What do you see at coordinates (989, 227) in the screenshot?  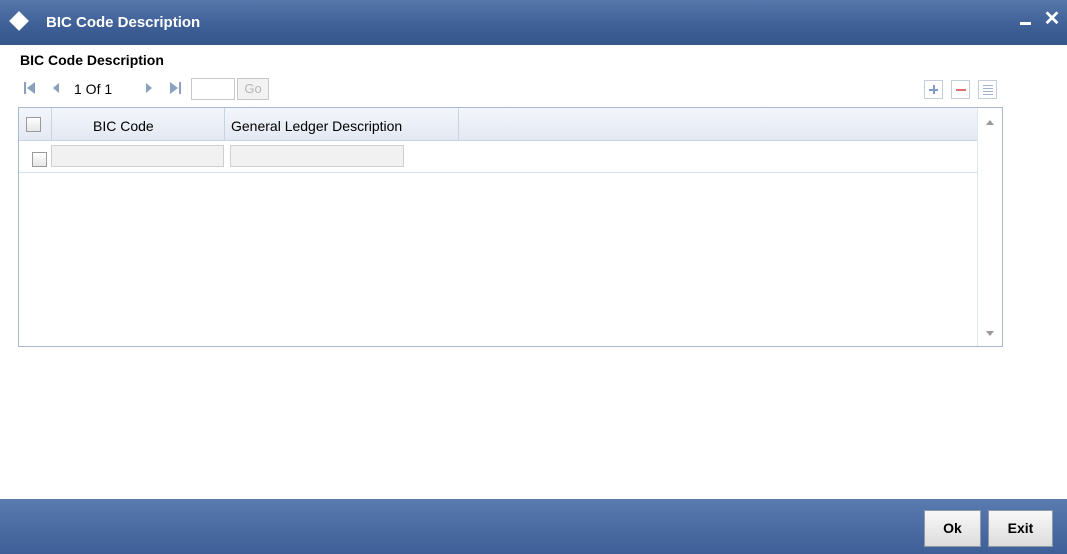 I see `vertical-scrollbar` at bounding box center [989, 227].